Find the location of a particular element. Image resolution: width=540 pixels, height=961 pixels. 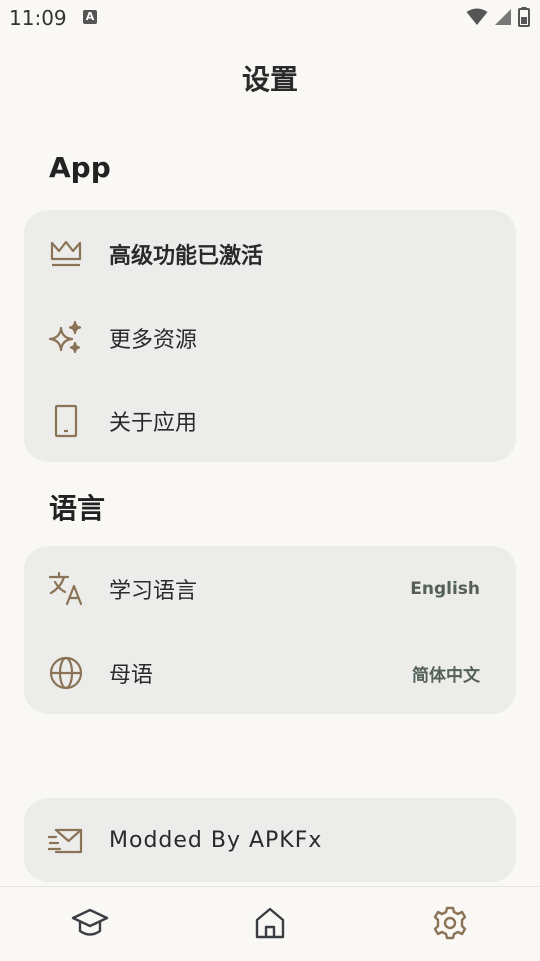

graduation-cap-icon is located at coordinates (90, 922).